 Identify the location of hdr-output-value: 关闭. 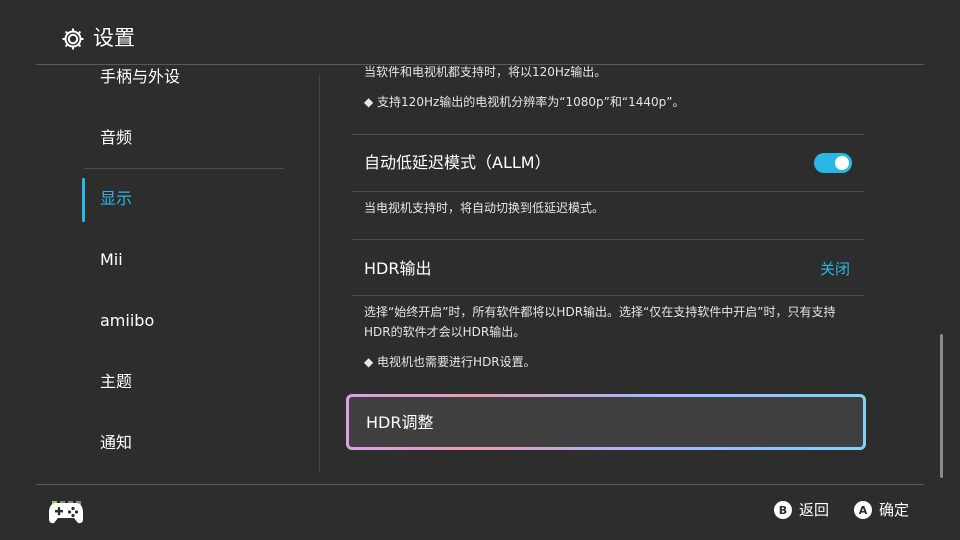
(835, 269).